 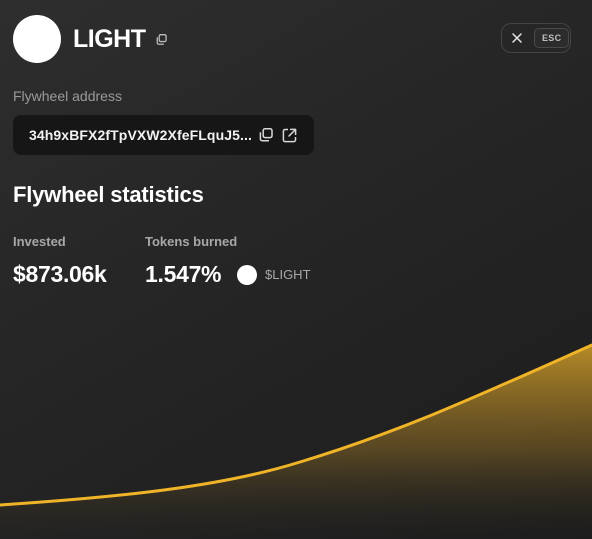 What do you see at coordinates (108, 194) in the screenshot?
I see `statistics-title: Flywheel statistics` at bounding box center [108, 194].